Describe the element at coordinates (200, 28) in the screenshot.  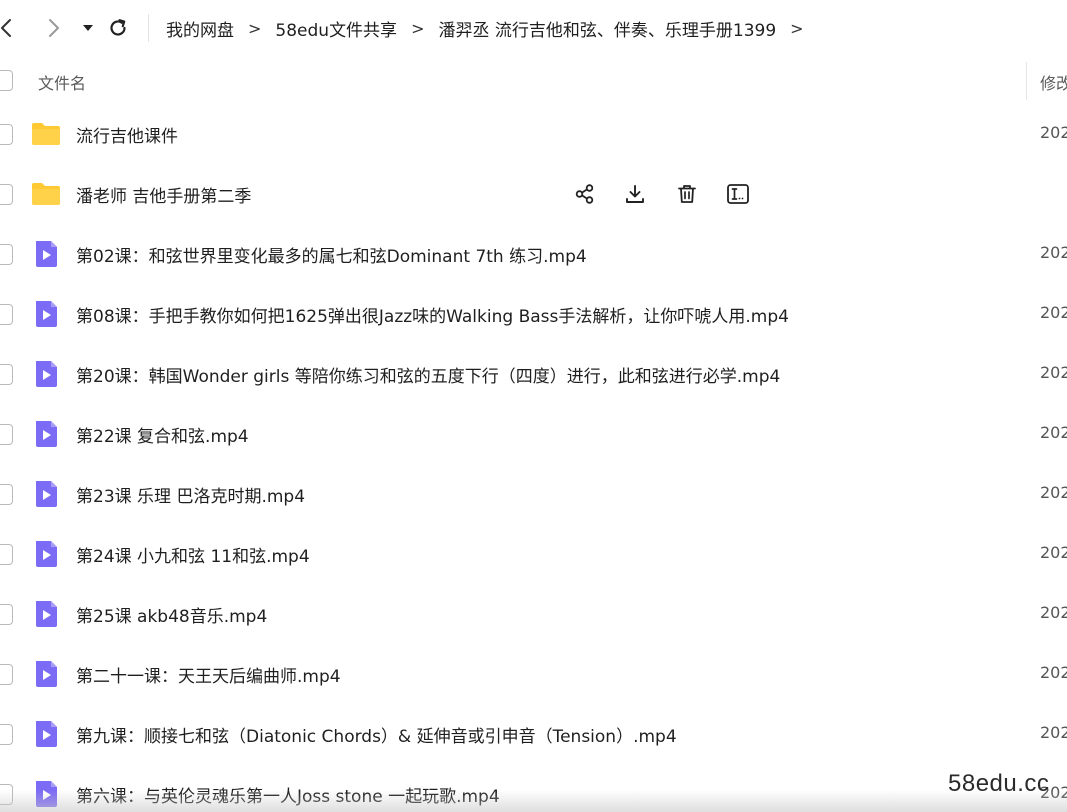
I see `breadcrumb-item-my-drive: 我的网盘` at that location.